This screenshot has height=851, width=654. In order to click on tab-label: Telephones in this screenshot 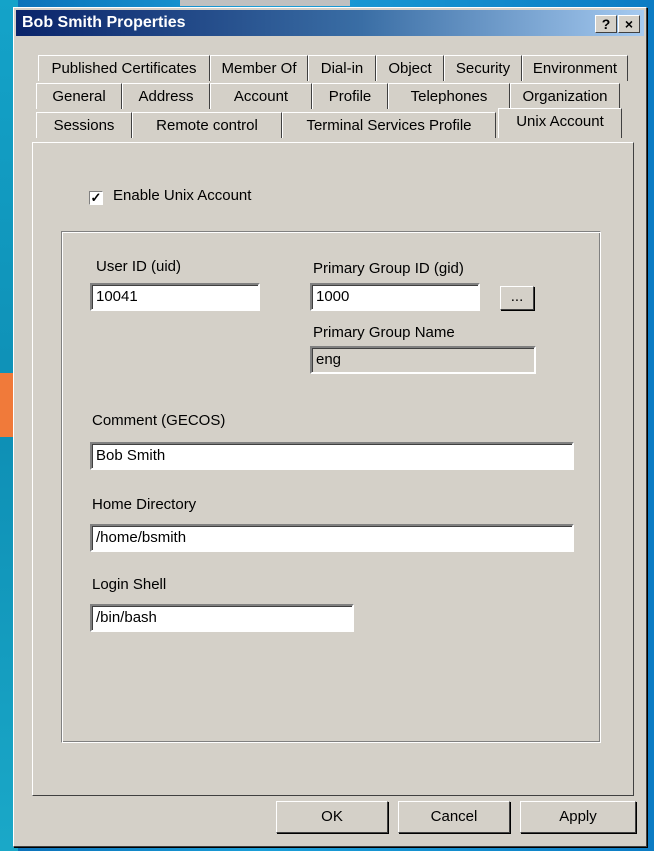, I will do `click(449, 96)`.